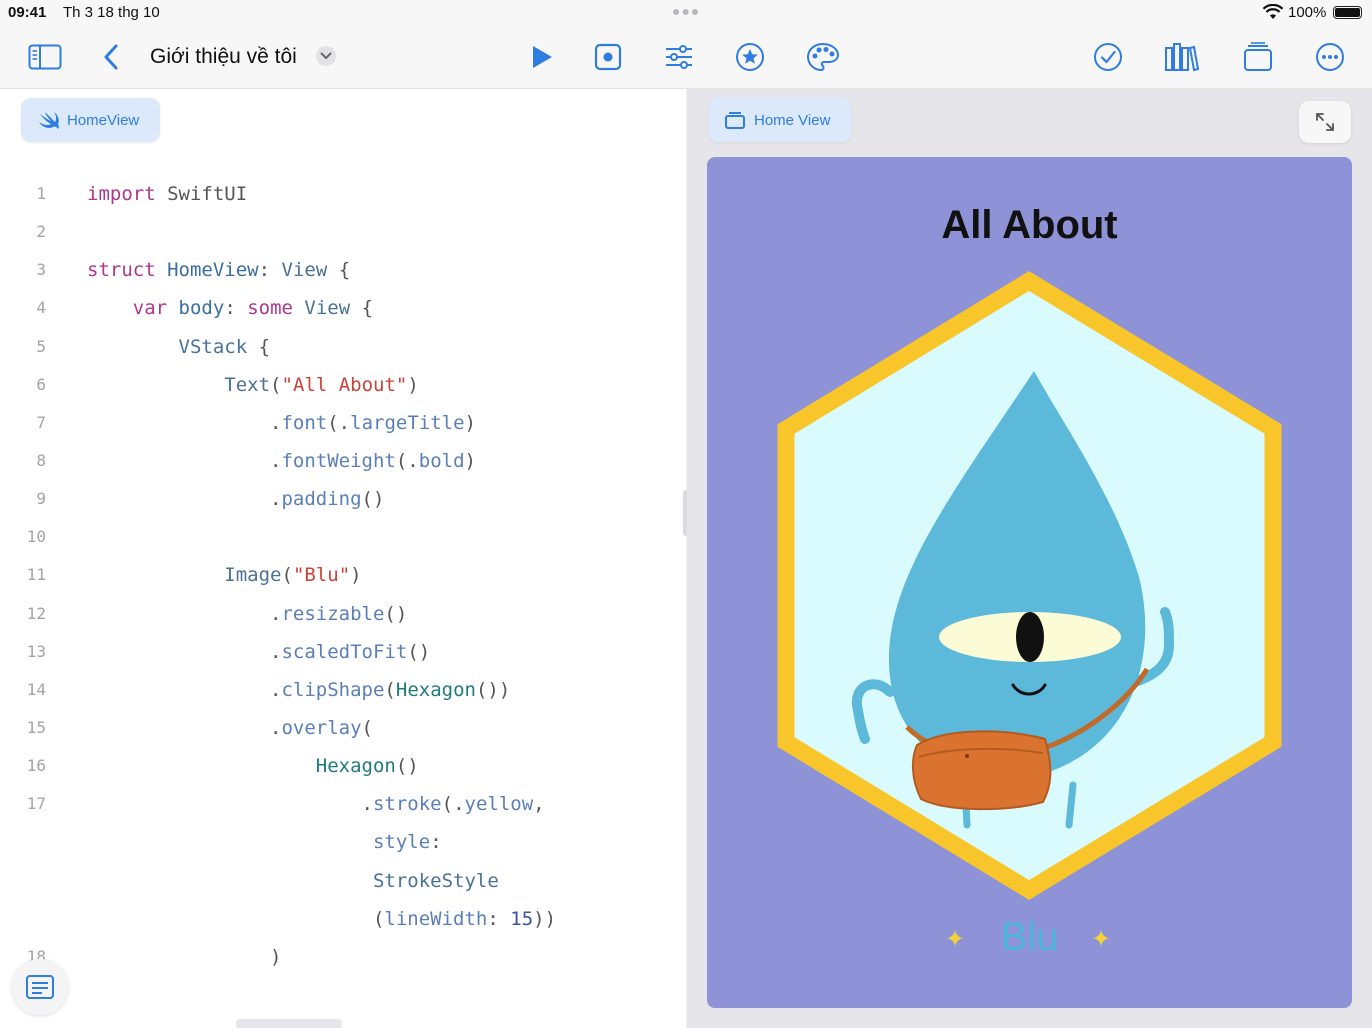 This screenshot has width=1372, height=1028. Describe the element at coordinates (326, 56) in the screenshot. I see `title-menu-button` at that location.